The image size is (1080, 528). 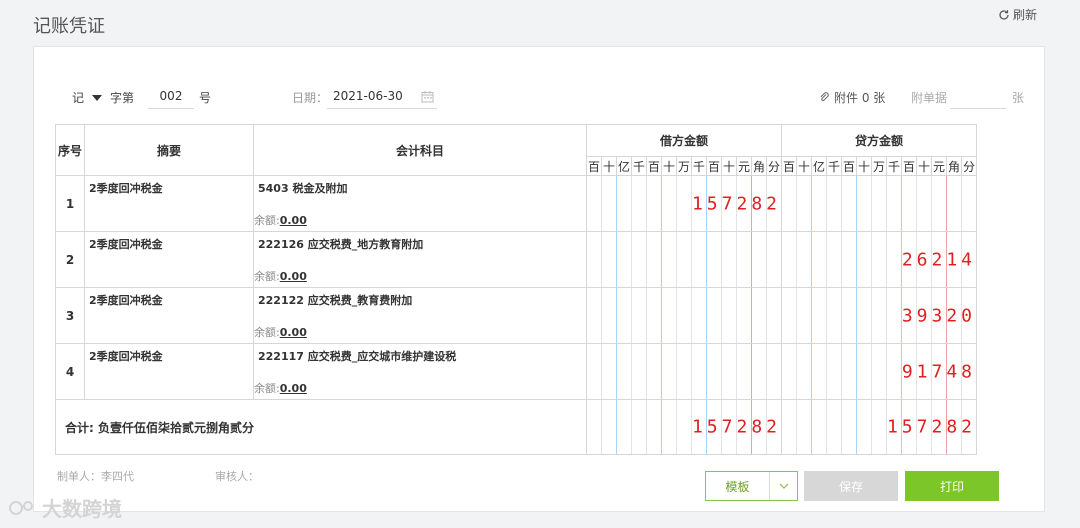 I want to click on row-account: 222117 应交税费_应交城市维护建设税 余额:0.00, so click(x=420, y=371).